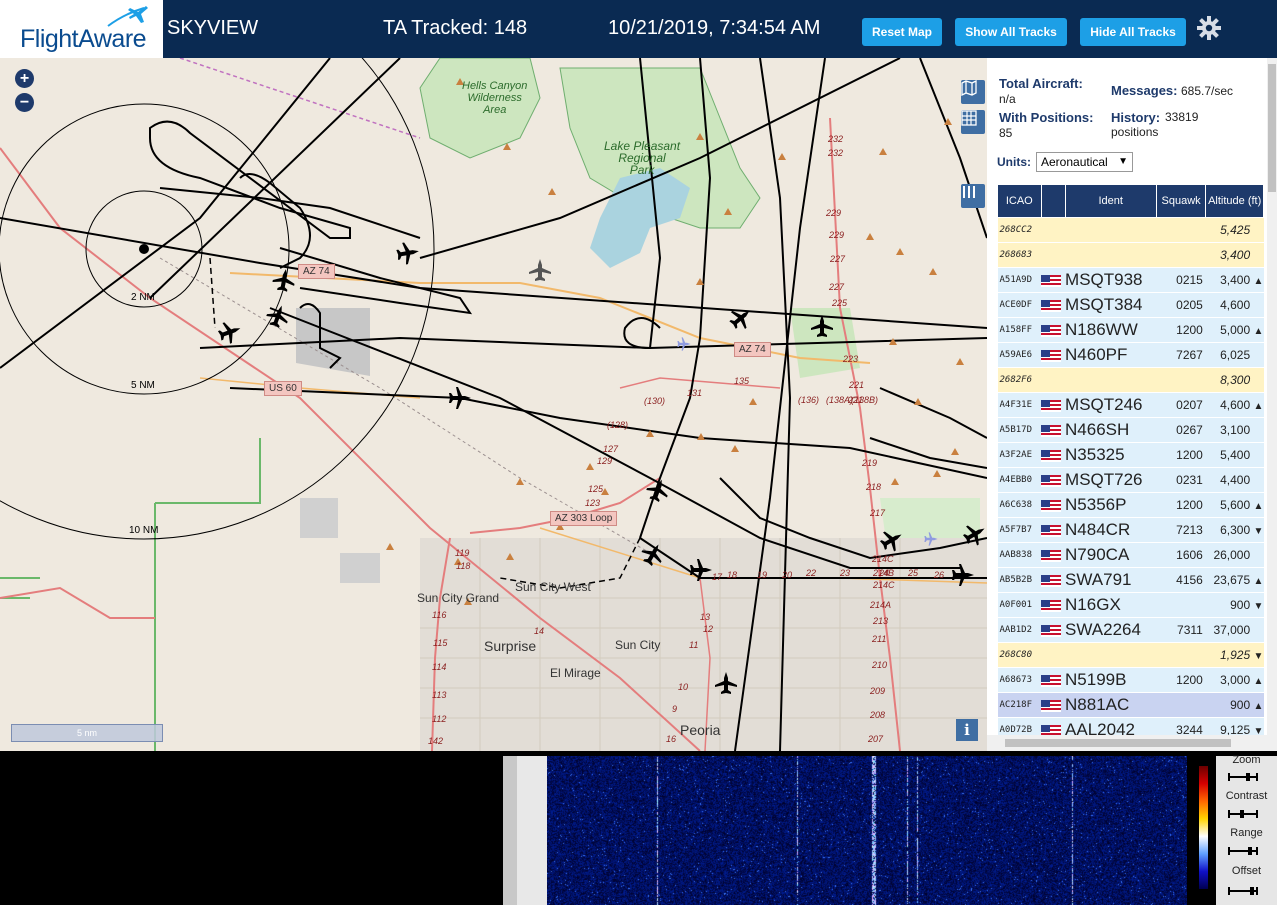 This screenshot has height=905, width=1277. What do you see at coordinates (883, 559) in the screenshot?
I see `route-number-label: 214C` at bounding box center [883, 559].